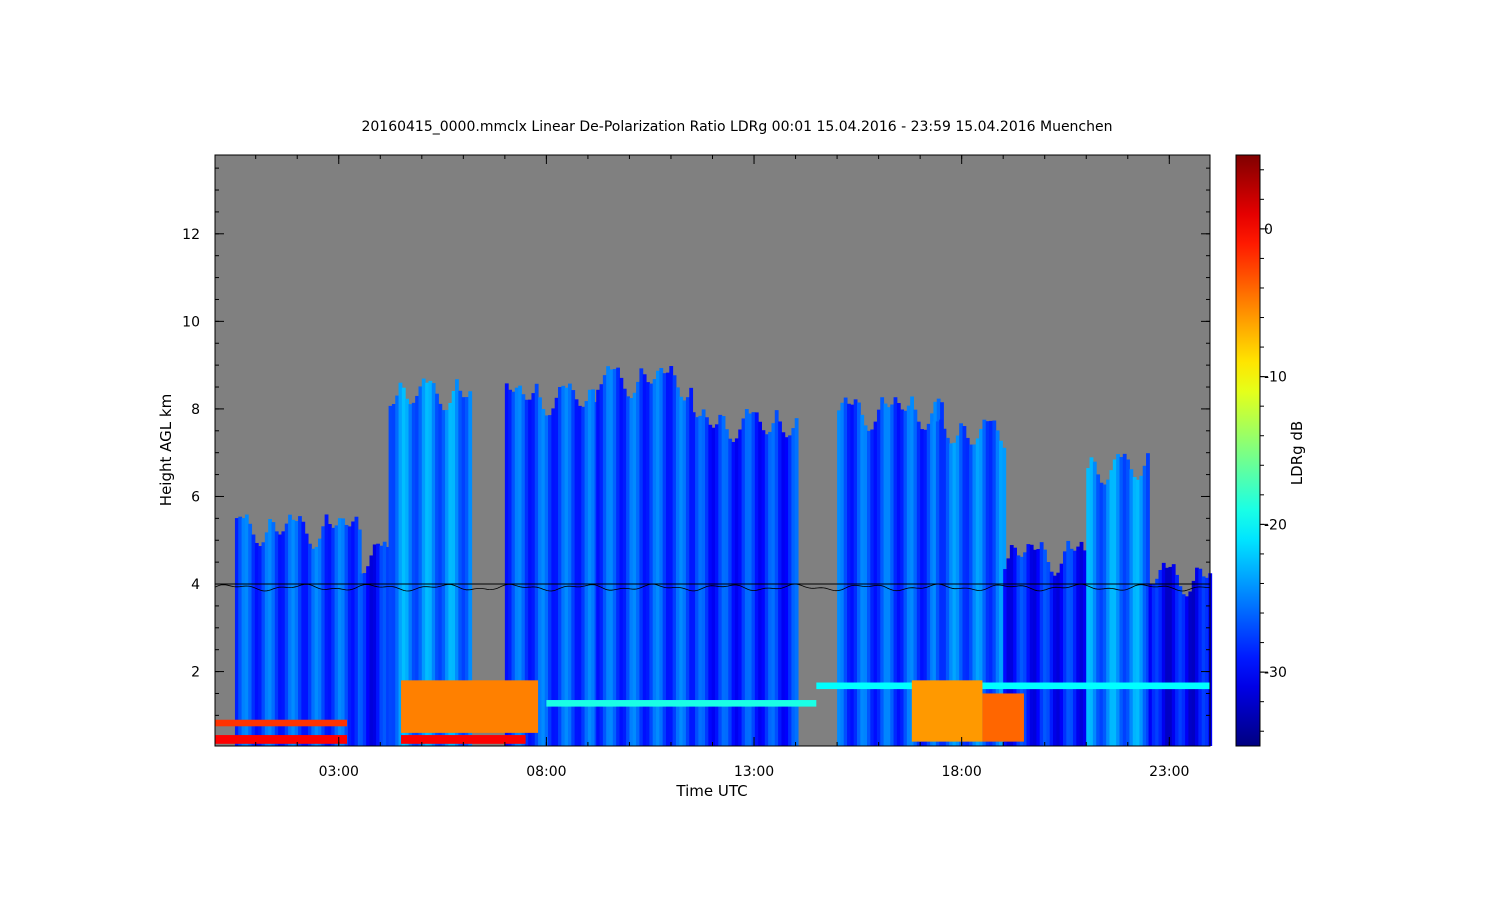 The width and height of the screenshot is (1500, 900). Describe the element at coordinates (195, 673) in the screenshot. I see `y-tick-label: 2` at that location.